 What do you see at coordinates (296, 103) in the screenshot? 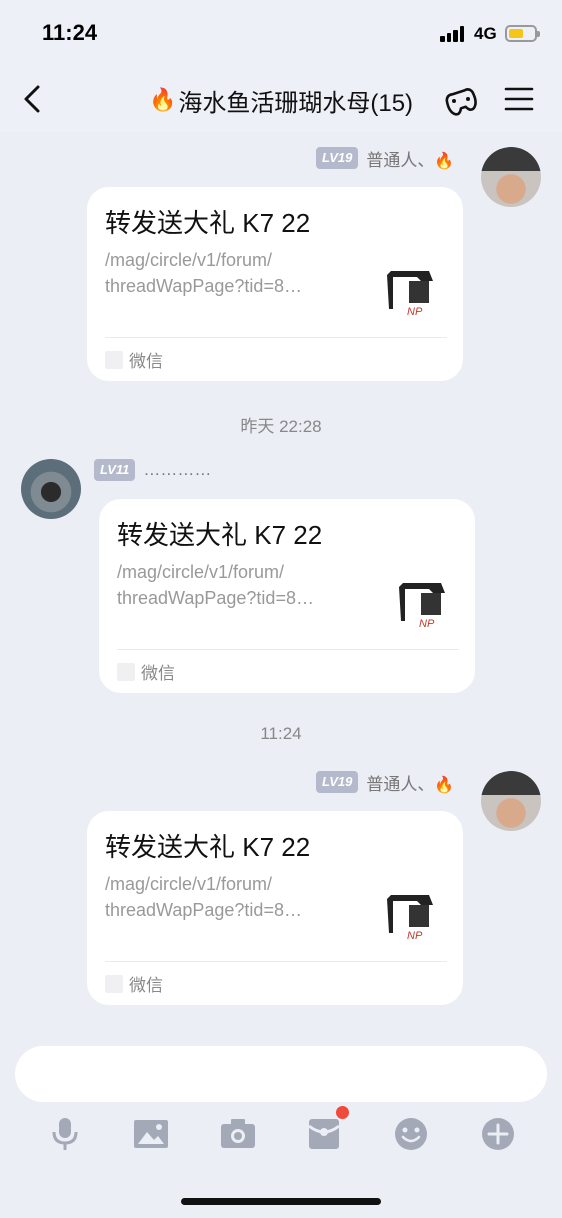
I see `title-text: 海水鱼活珊瑚水母(15)` at bounding box center [296, 103].